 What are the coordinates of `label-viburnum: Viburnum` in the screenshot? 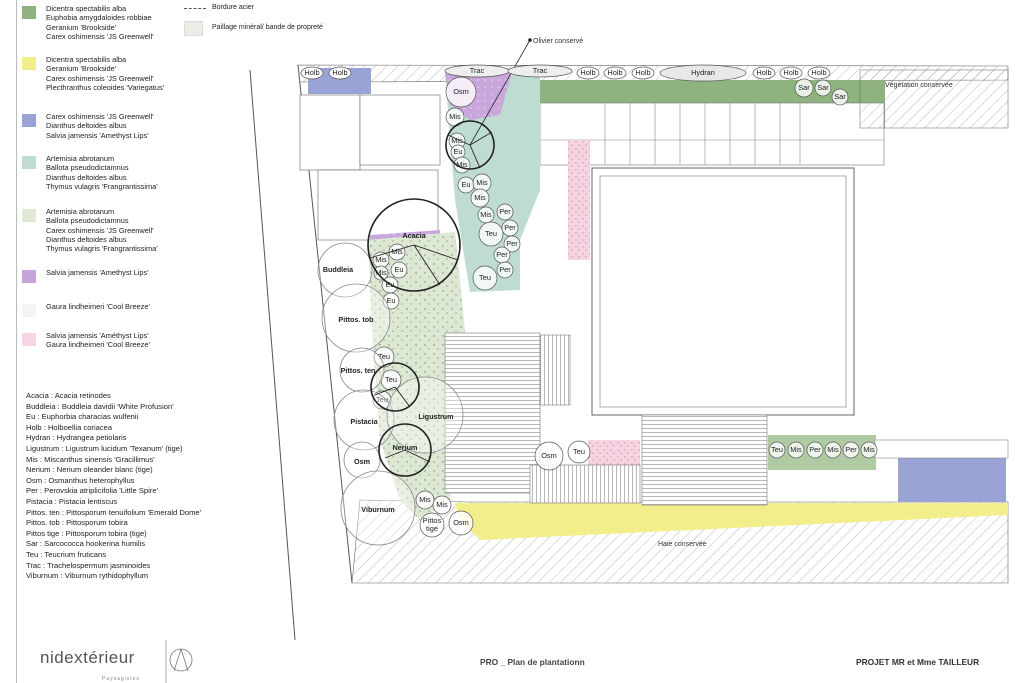 It's located at (377, 509).